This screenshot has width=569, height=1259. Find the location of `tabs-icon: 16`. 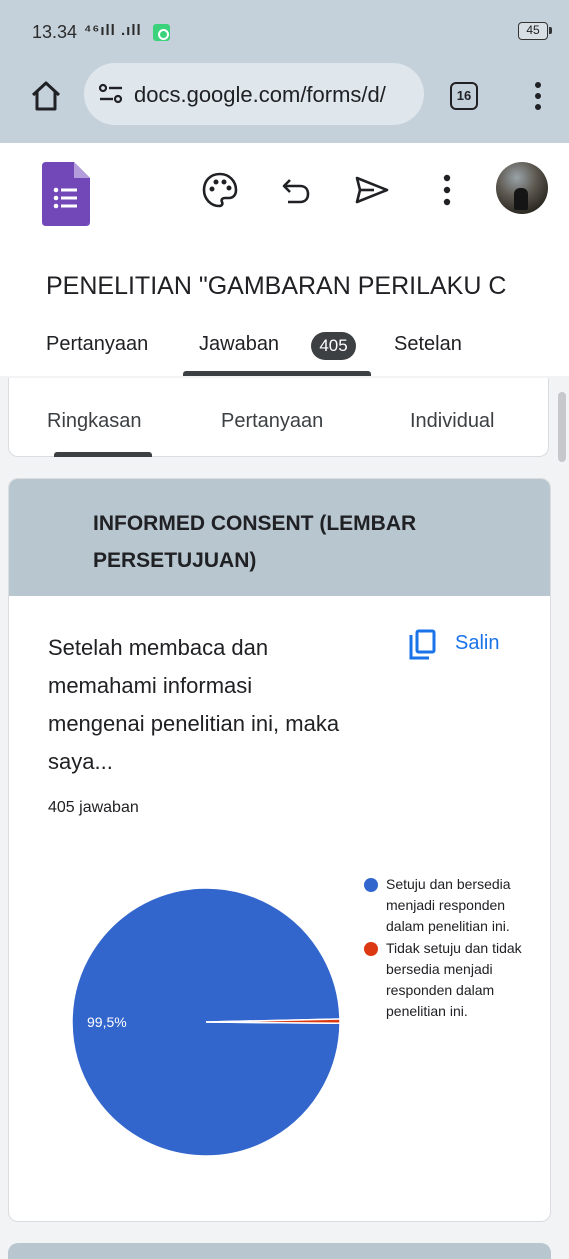

tabs-icon: 16 is located at coordinates (464, 96).